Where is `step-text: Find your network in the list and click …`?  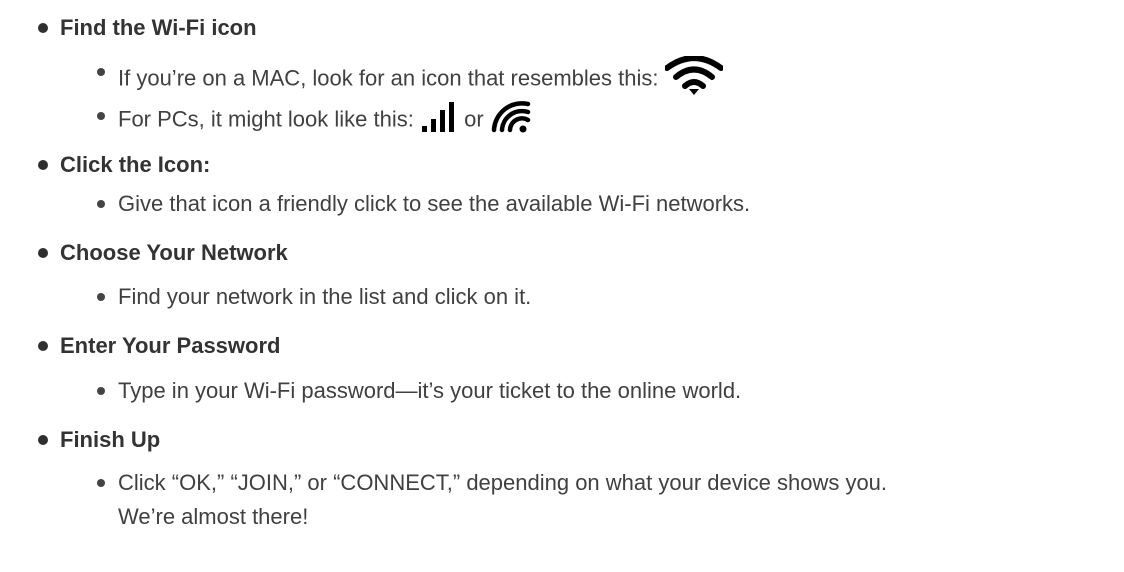 step-text: Find your network in the list and click … is located at coordinates (325, 296).